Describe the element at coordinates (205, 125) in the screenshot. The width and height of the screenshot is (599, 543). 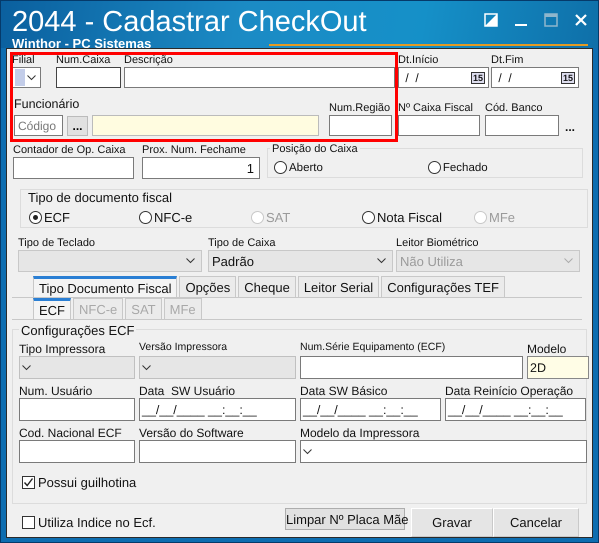
I see `employee-name-field` at that location.